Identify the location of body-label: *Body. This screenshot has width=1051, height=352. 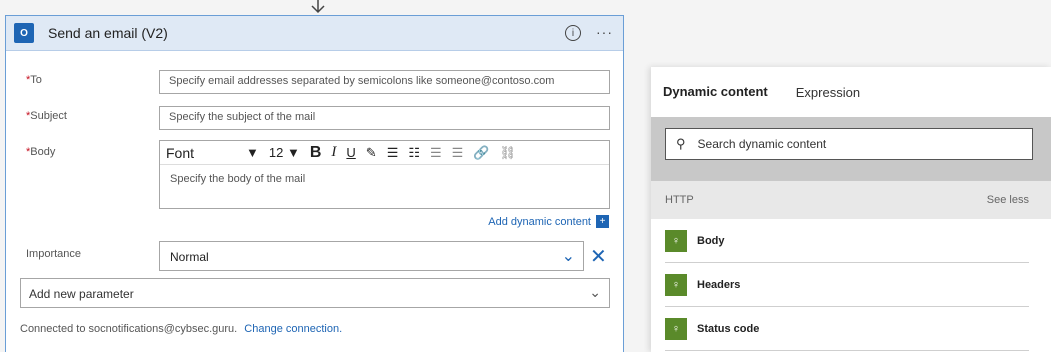
(41, 152).